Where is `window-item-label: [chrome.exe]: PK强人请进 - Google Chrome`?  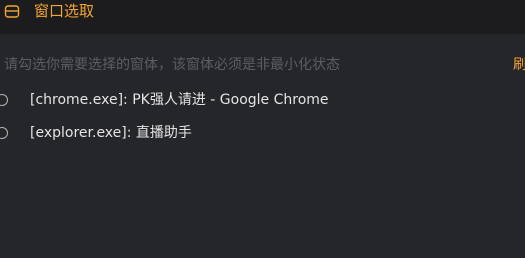 window-item-label: [chrome.exe]: PK强人请进 - Google Chrome is located at coordinates (179, 100).